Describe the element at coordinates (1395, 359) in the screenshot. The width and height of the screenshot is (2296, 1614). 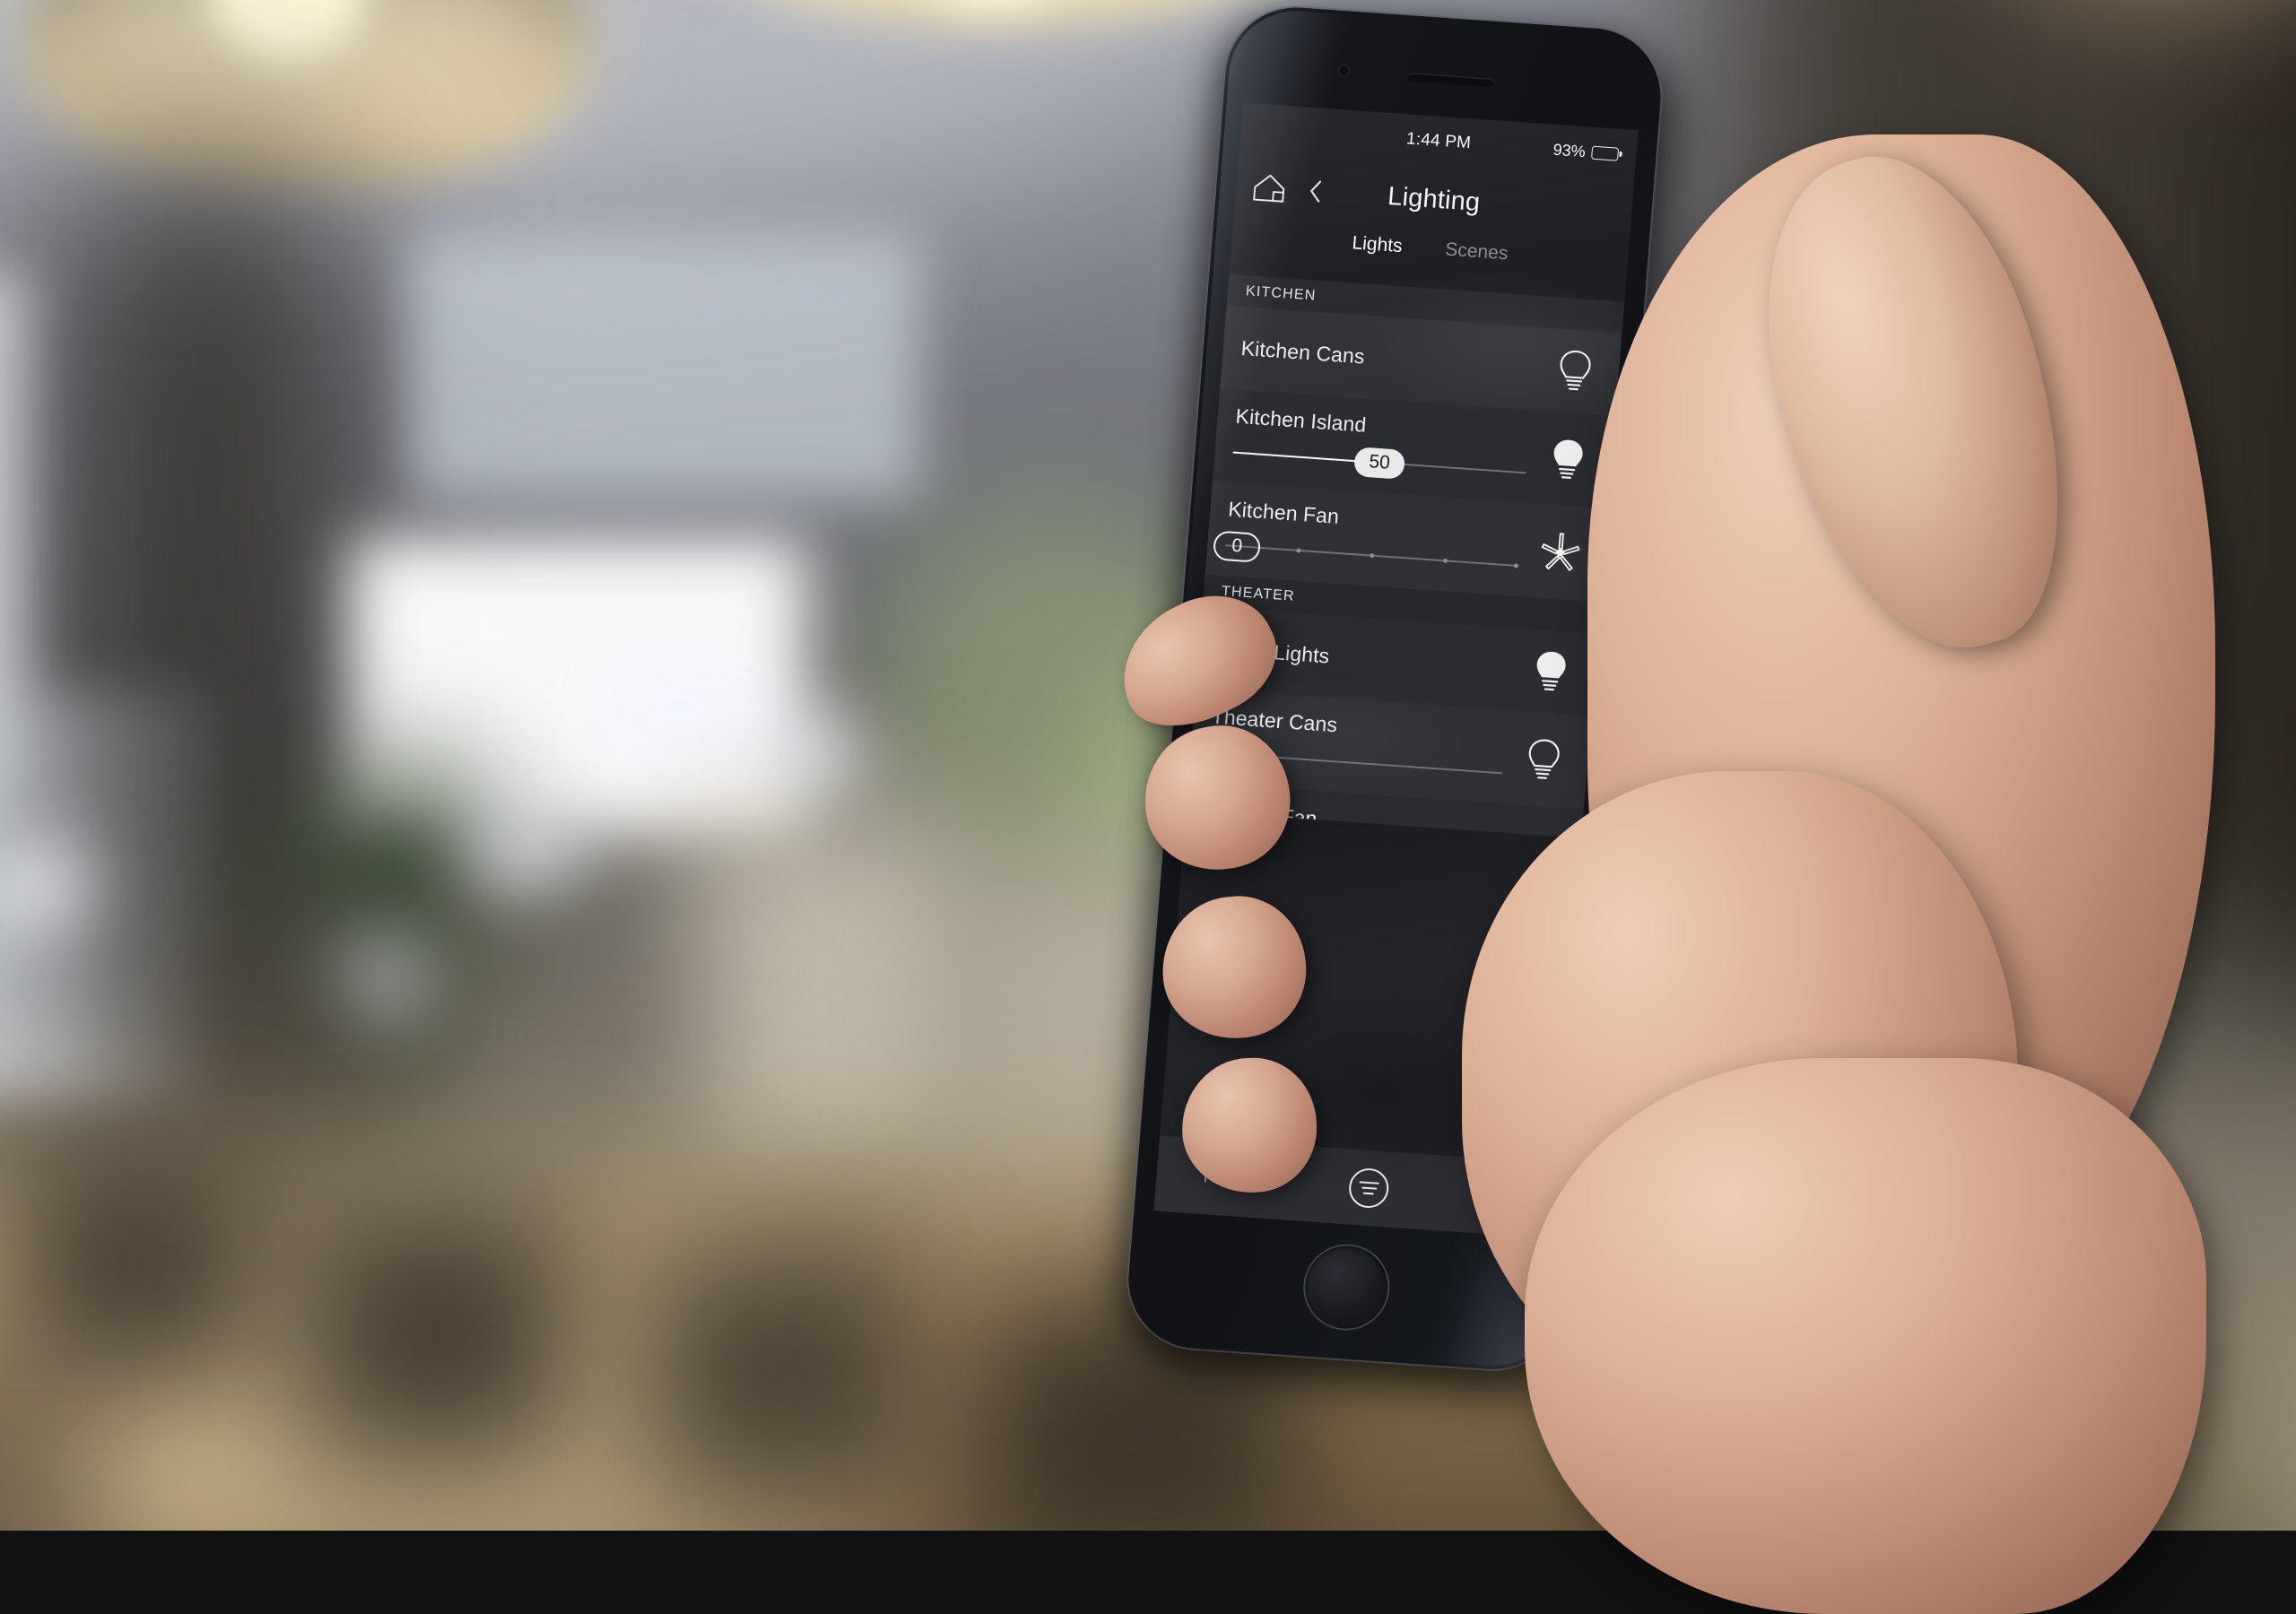
I see `device-row-content: Kitchen Cans` at that location.